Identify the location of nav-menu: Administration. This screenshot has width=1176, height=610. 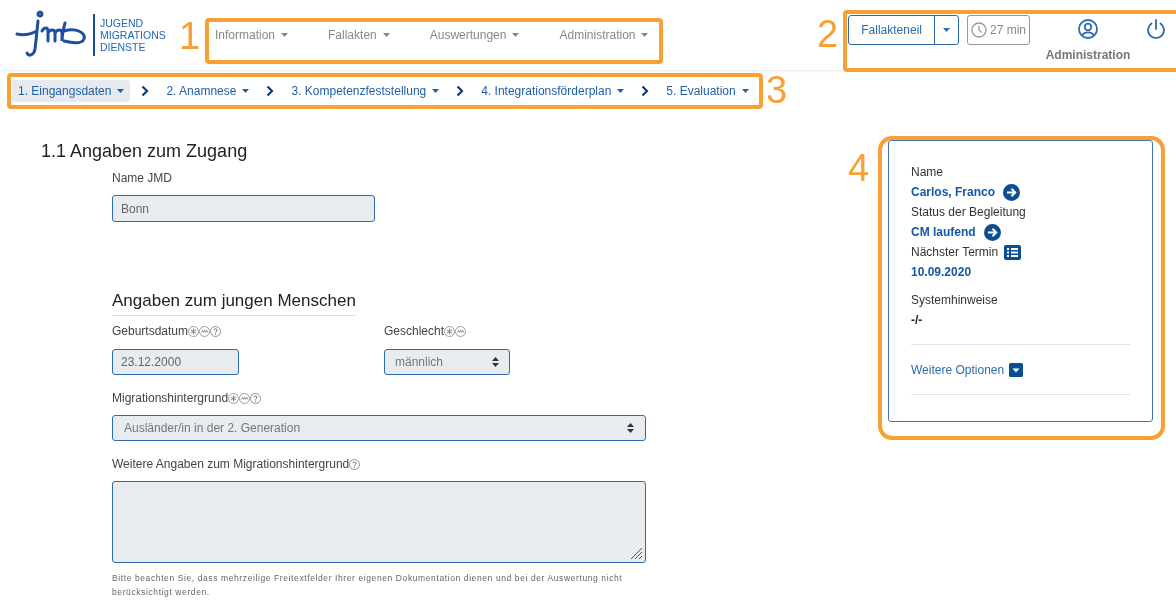
(604, 35).